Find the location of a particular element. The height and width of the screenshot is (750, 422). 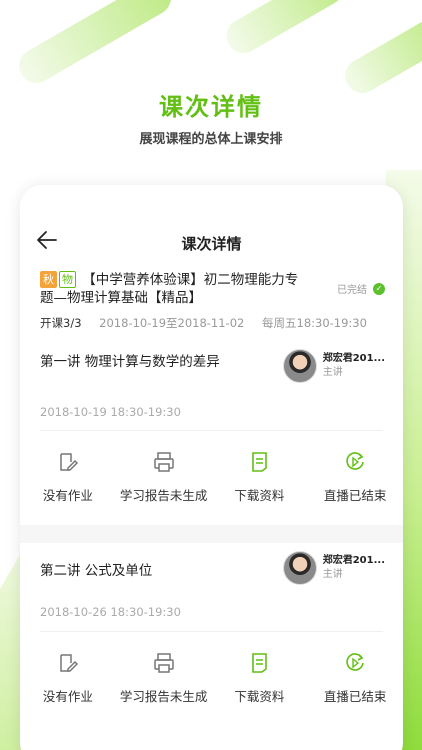

status-text: 已完结 is located at coordinates (352, 290).